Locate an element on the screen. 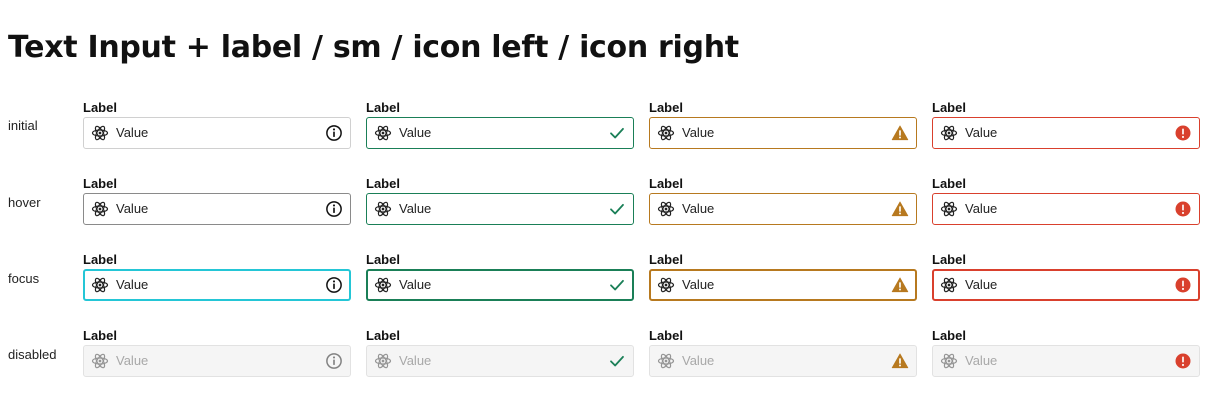 The height and width of the screenshot is (400, 1216). state-label: focus is located at coordinates (24, 278).